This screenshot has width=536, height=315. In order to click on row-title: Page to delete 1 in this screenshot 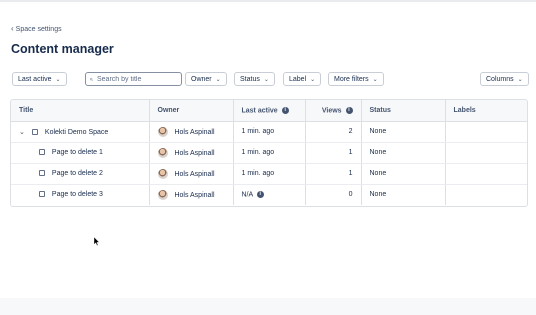, I will do `click(77, 152)`.